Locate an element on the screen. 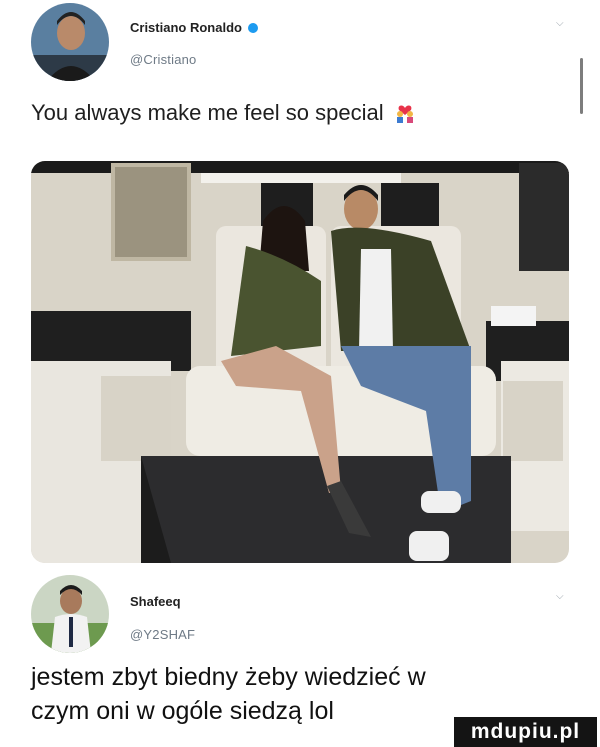 The height and width of the screenshot is (747, 600). tweet-text: You always make me feel so special is located at coordinates (223, 113).